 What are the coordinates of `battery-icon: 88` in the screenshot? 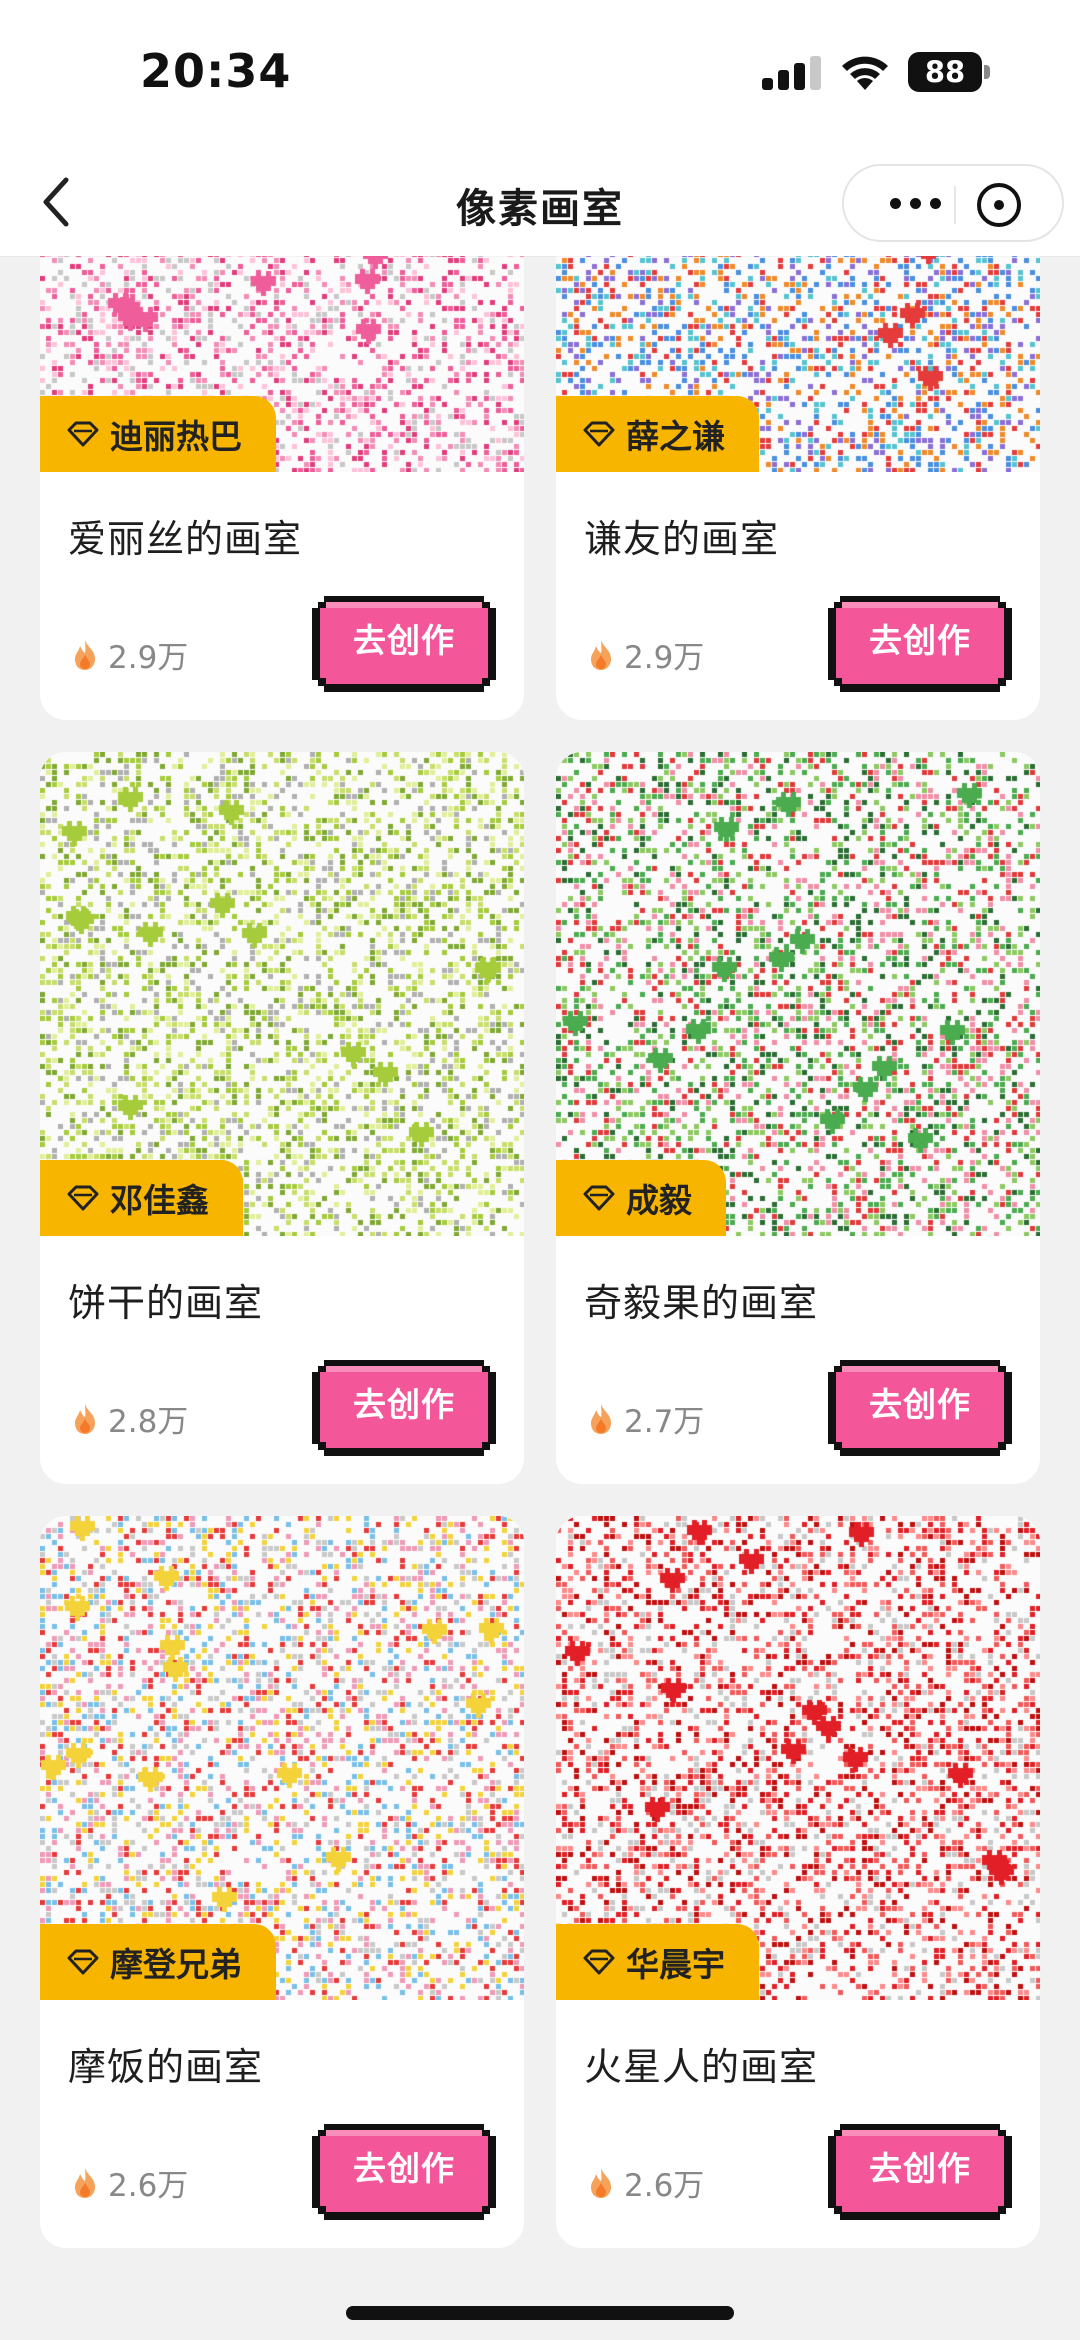 It's located at (950, 72).